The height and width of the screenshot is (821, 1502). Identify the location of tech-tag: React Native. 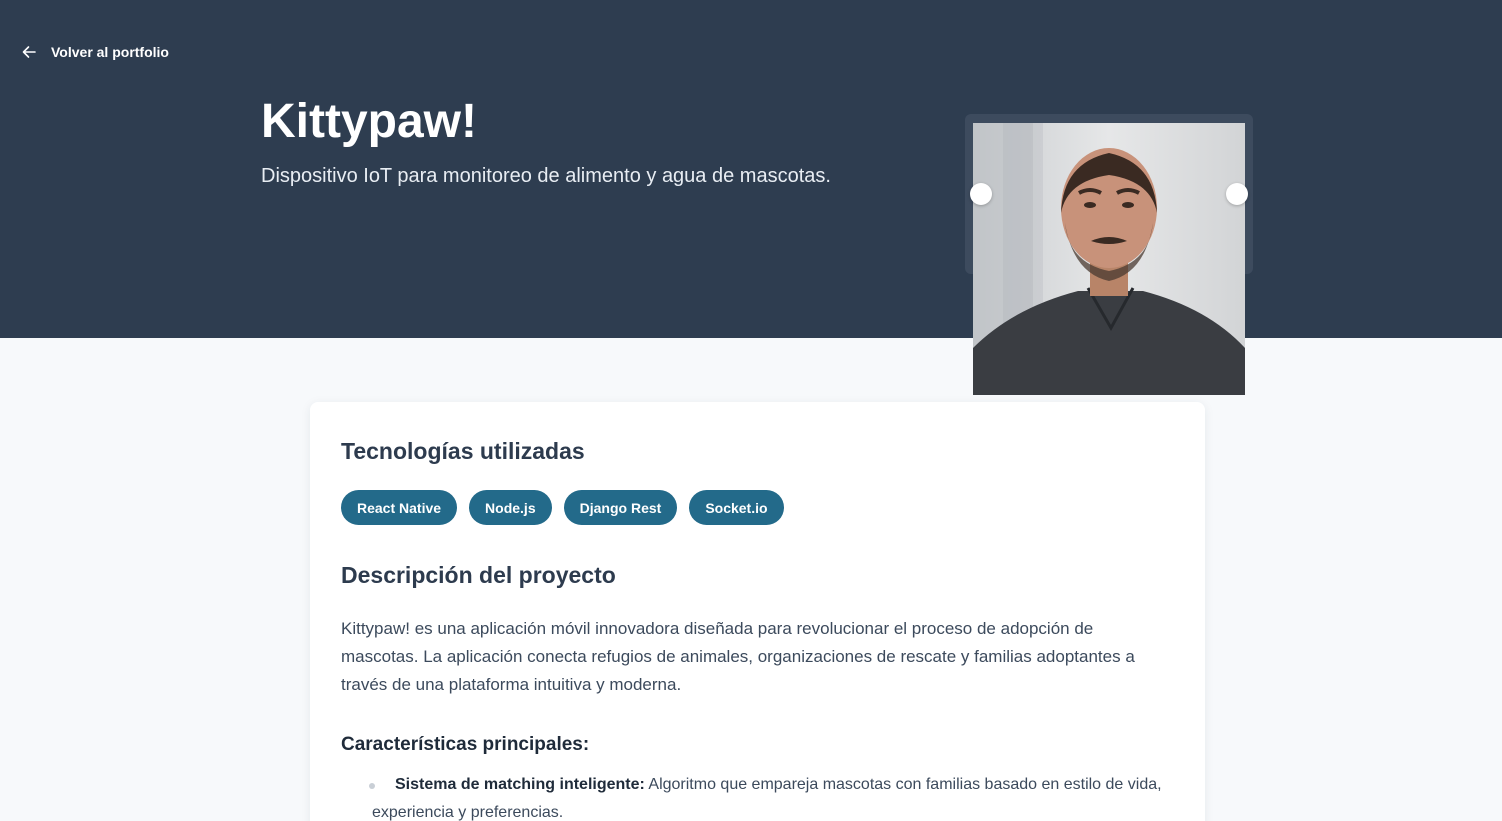
(399, 507).